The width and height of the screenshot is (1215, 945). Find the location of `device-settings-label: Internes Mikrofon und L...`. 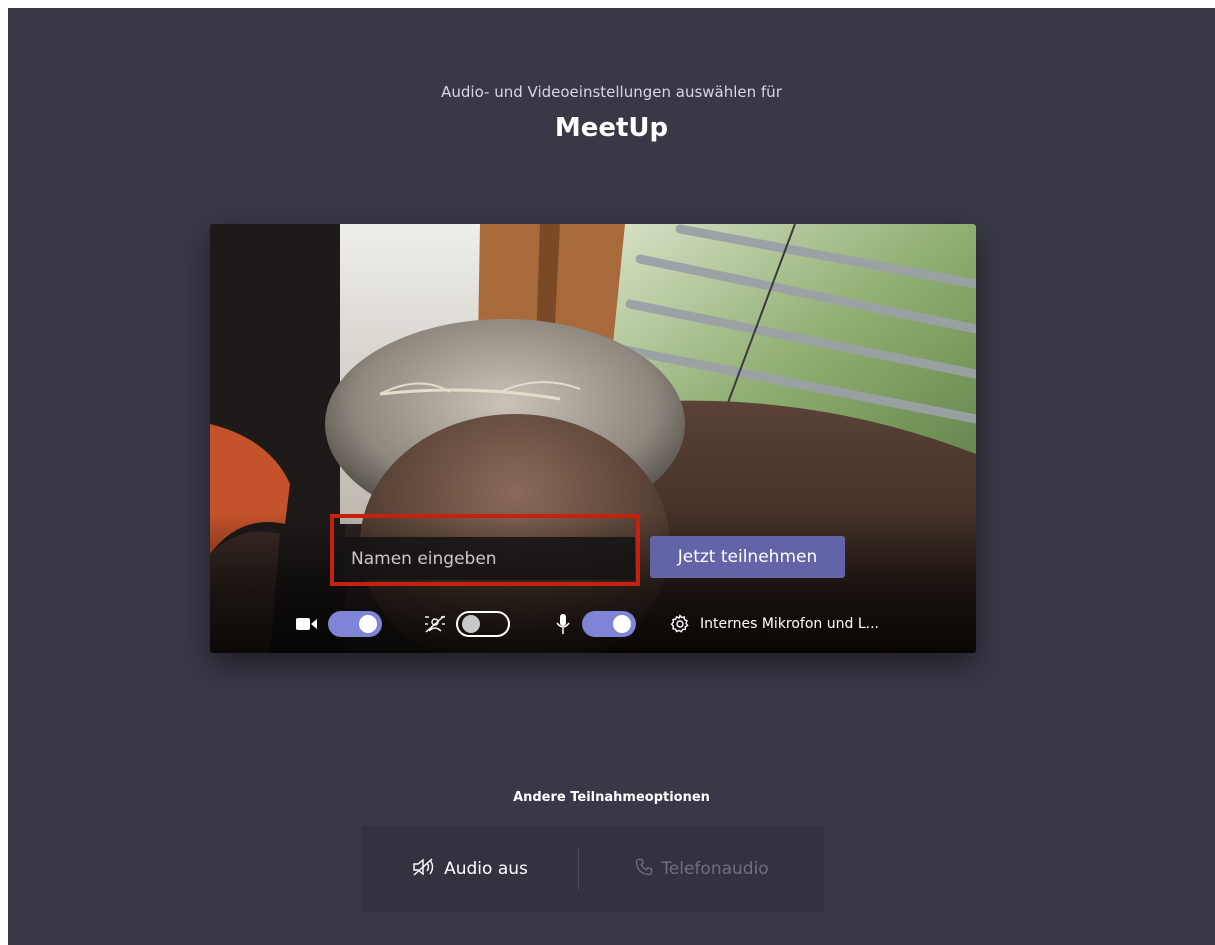

device-settings-label: Internes Mikrofon und L... is located at coordinates (789, 624).